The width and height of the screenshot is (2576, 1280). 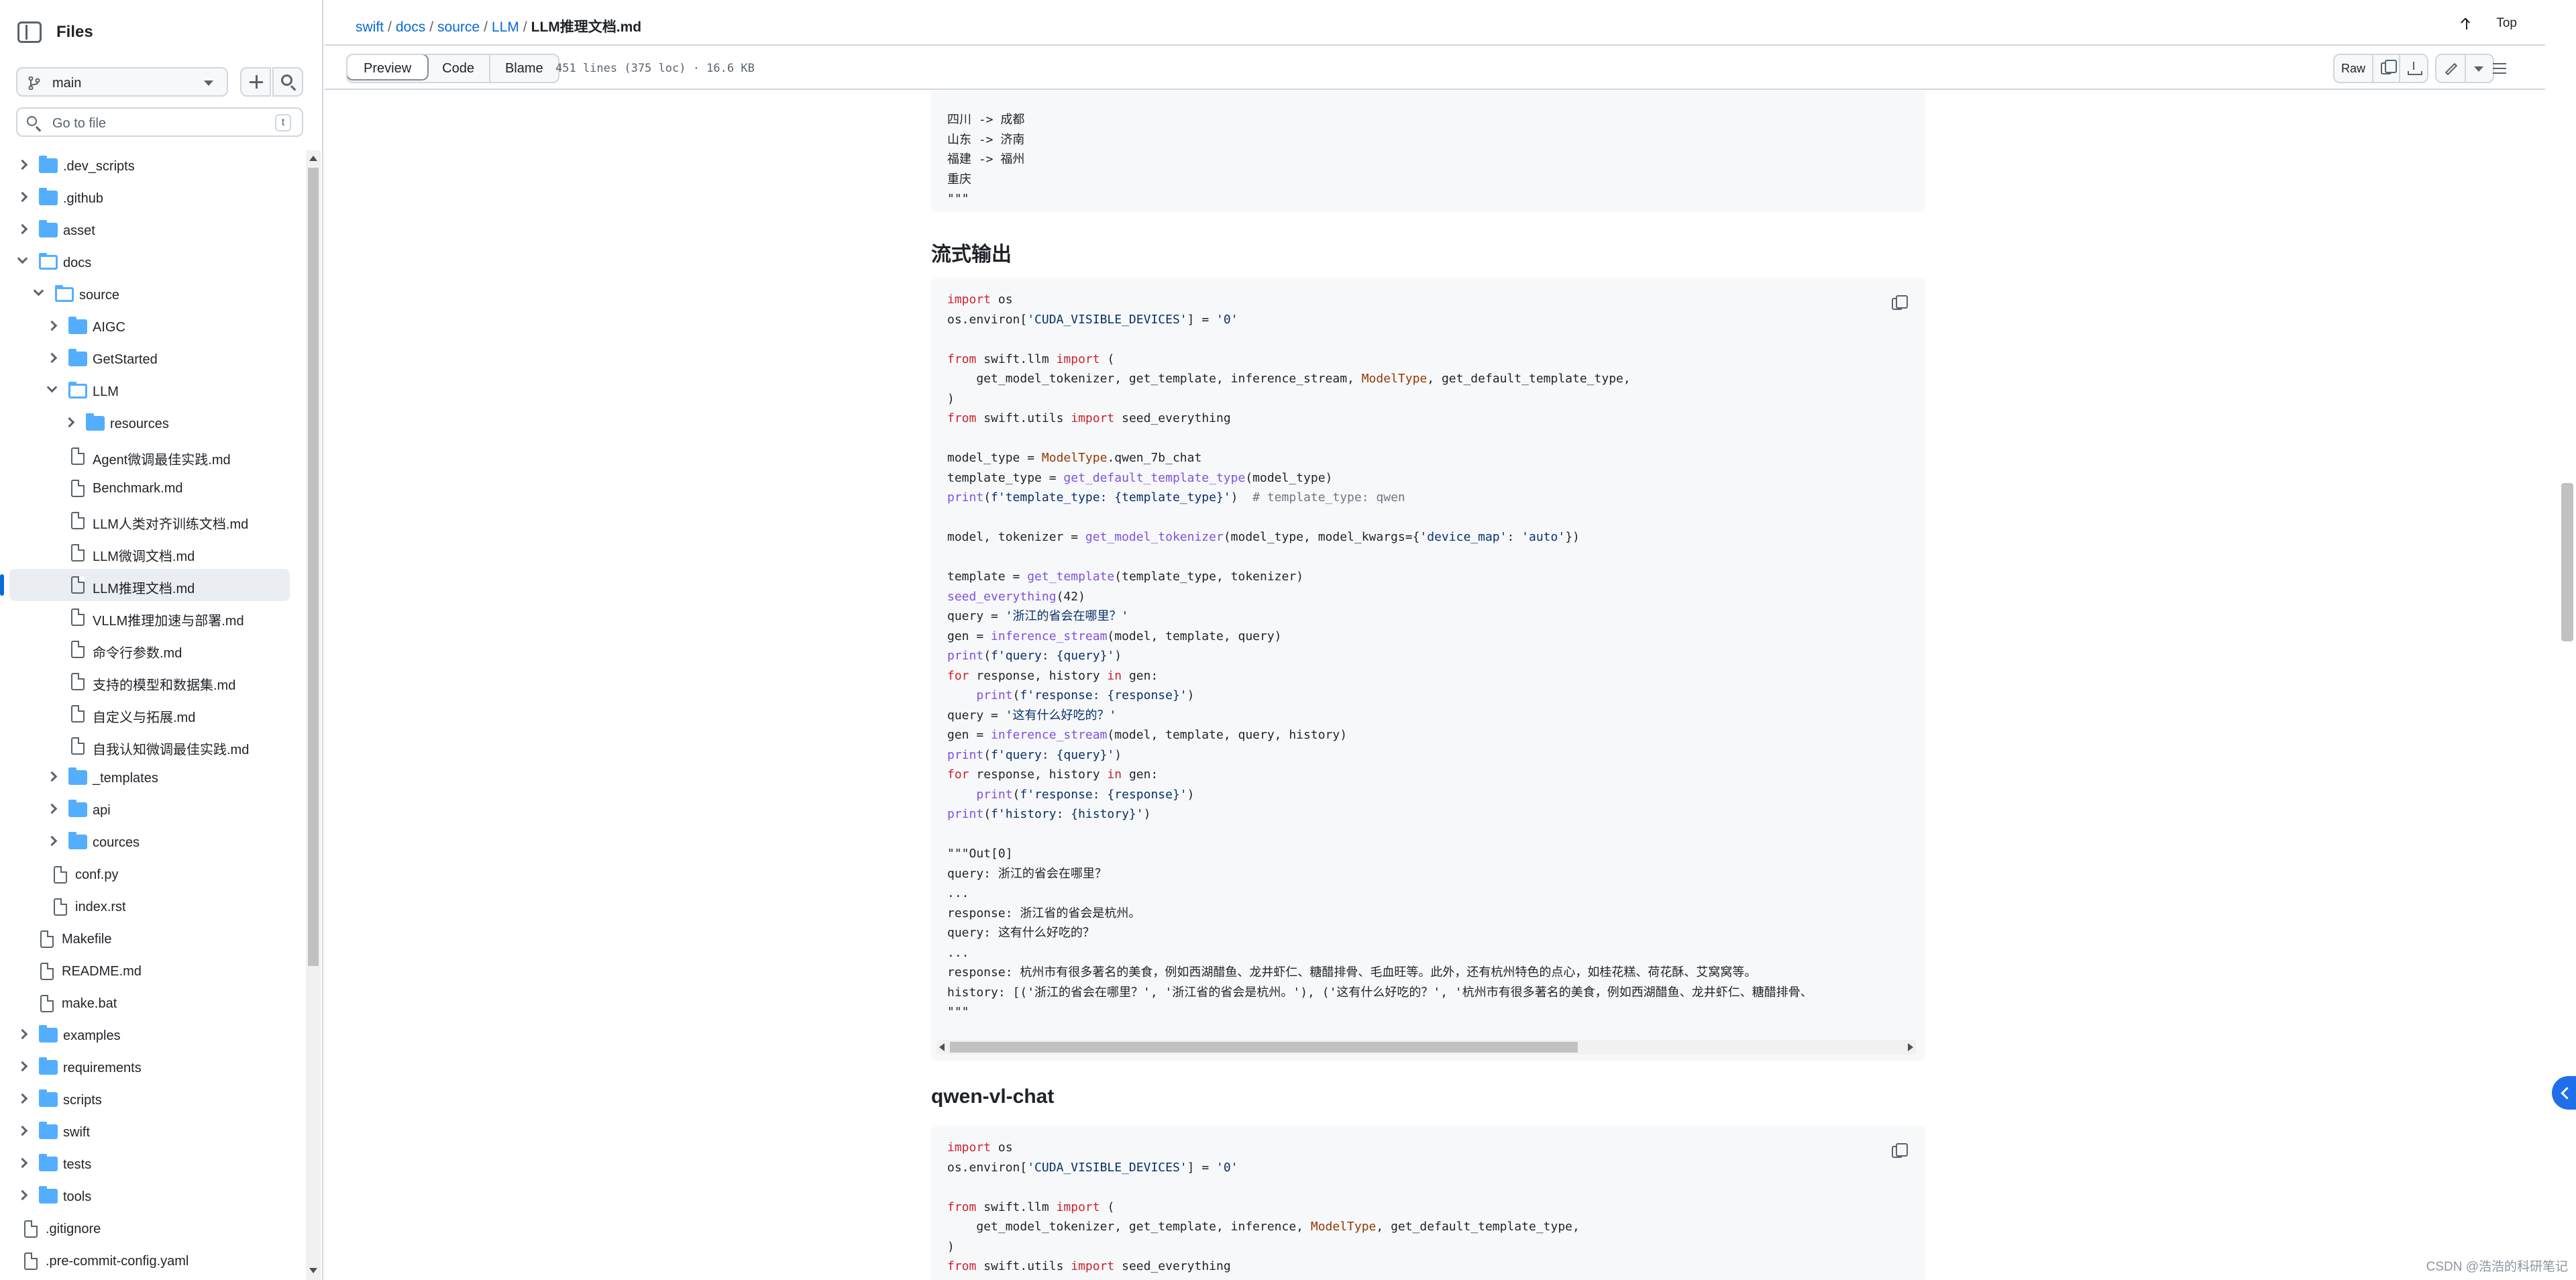 I want to click on tree-file-item: Benchmark.md, so click(x=153, y=488).